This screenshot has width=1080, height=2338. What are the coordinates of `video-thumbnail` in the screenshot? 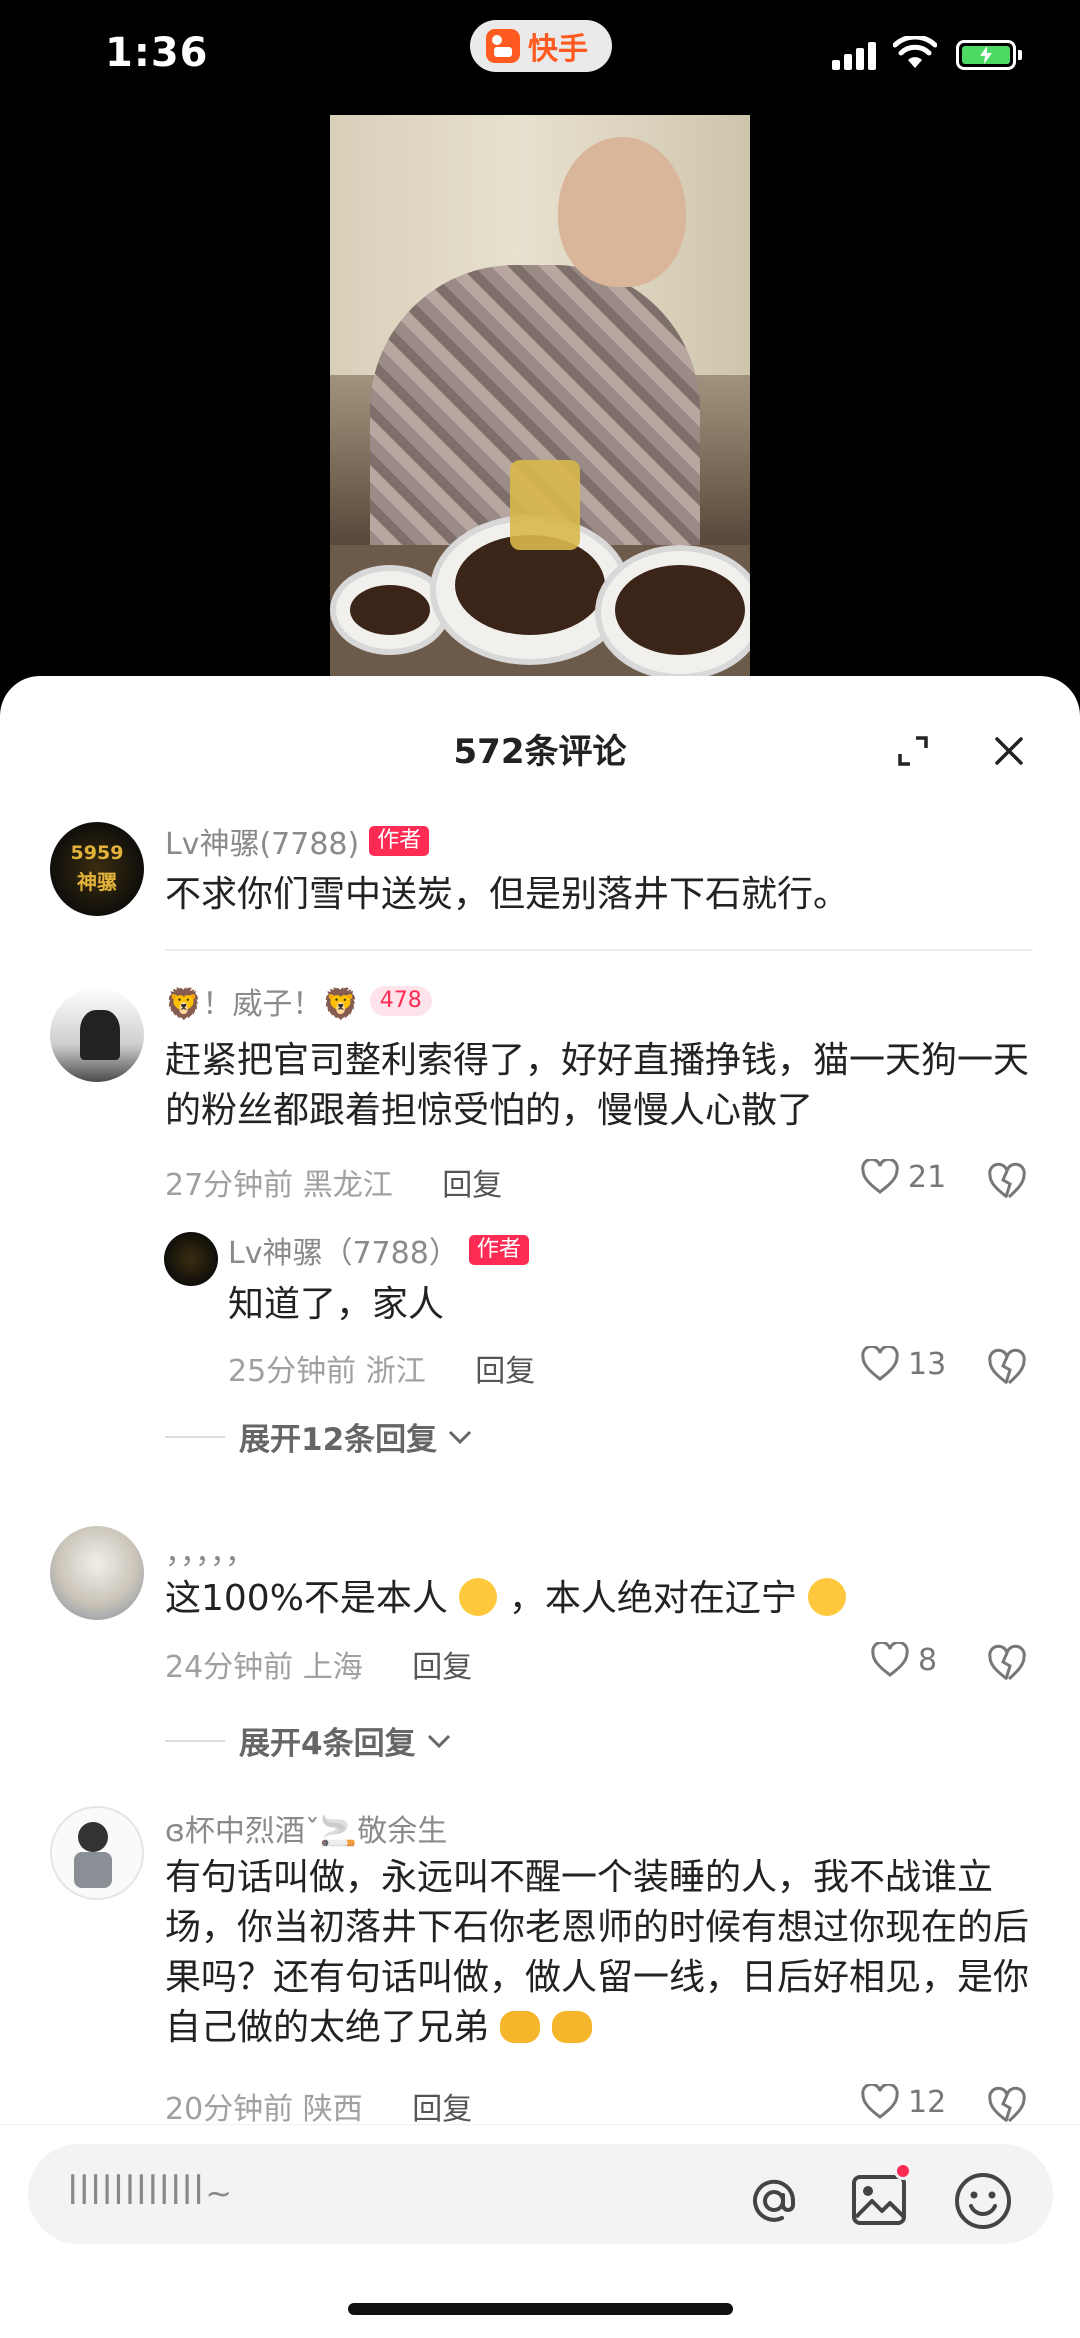 It's located at (540, 397).